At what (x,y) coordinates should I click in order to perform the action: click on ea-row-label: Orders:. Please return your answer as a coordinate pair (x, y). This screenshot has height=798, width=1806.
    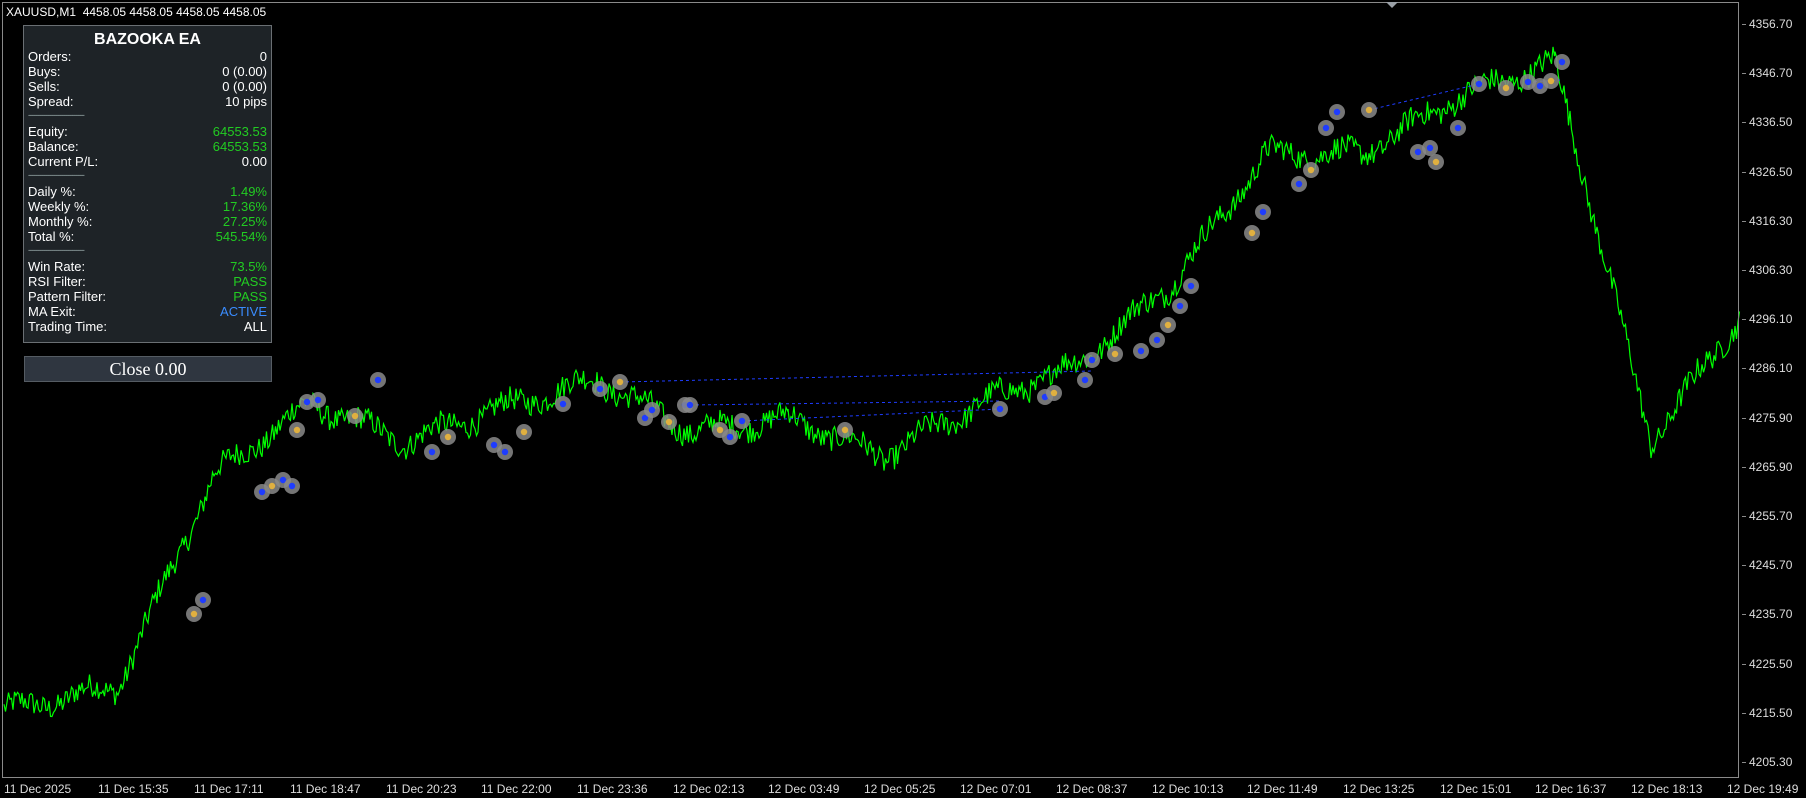
    Looking at the image, I should click on (50, 56).